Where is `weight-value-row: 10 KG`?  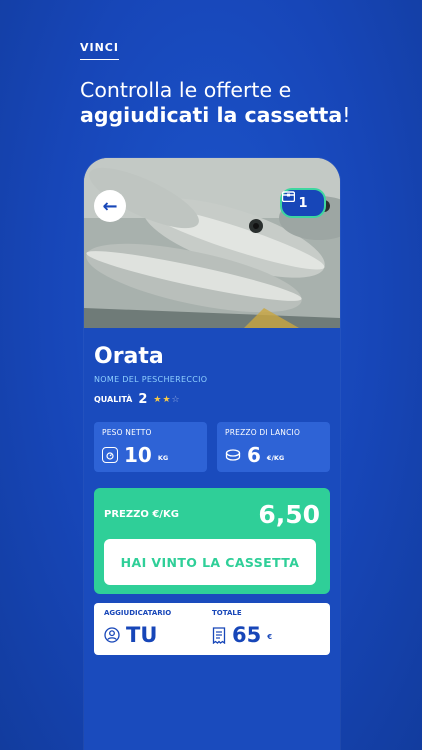 weight-value-row: 10 KG is located at coordinates (150, 455).